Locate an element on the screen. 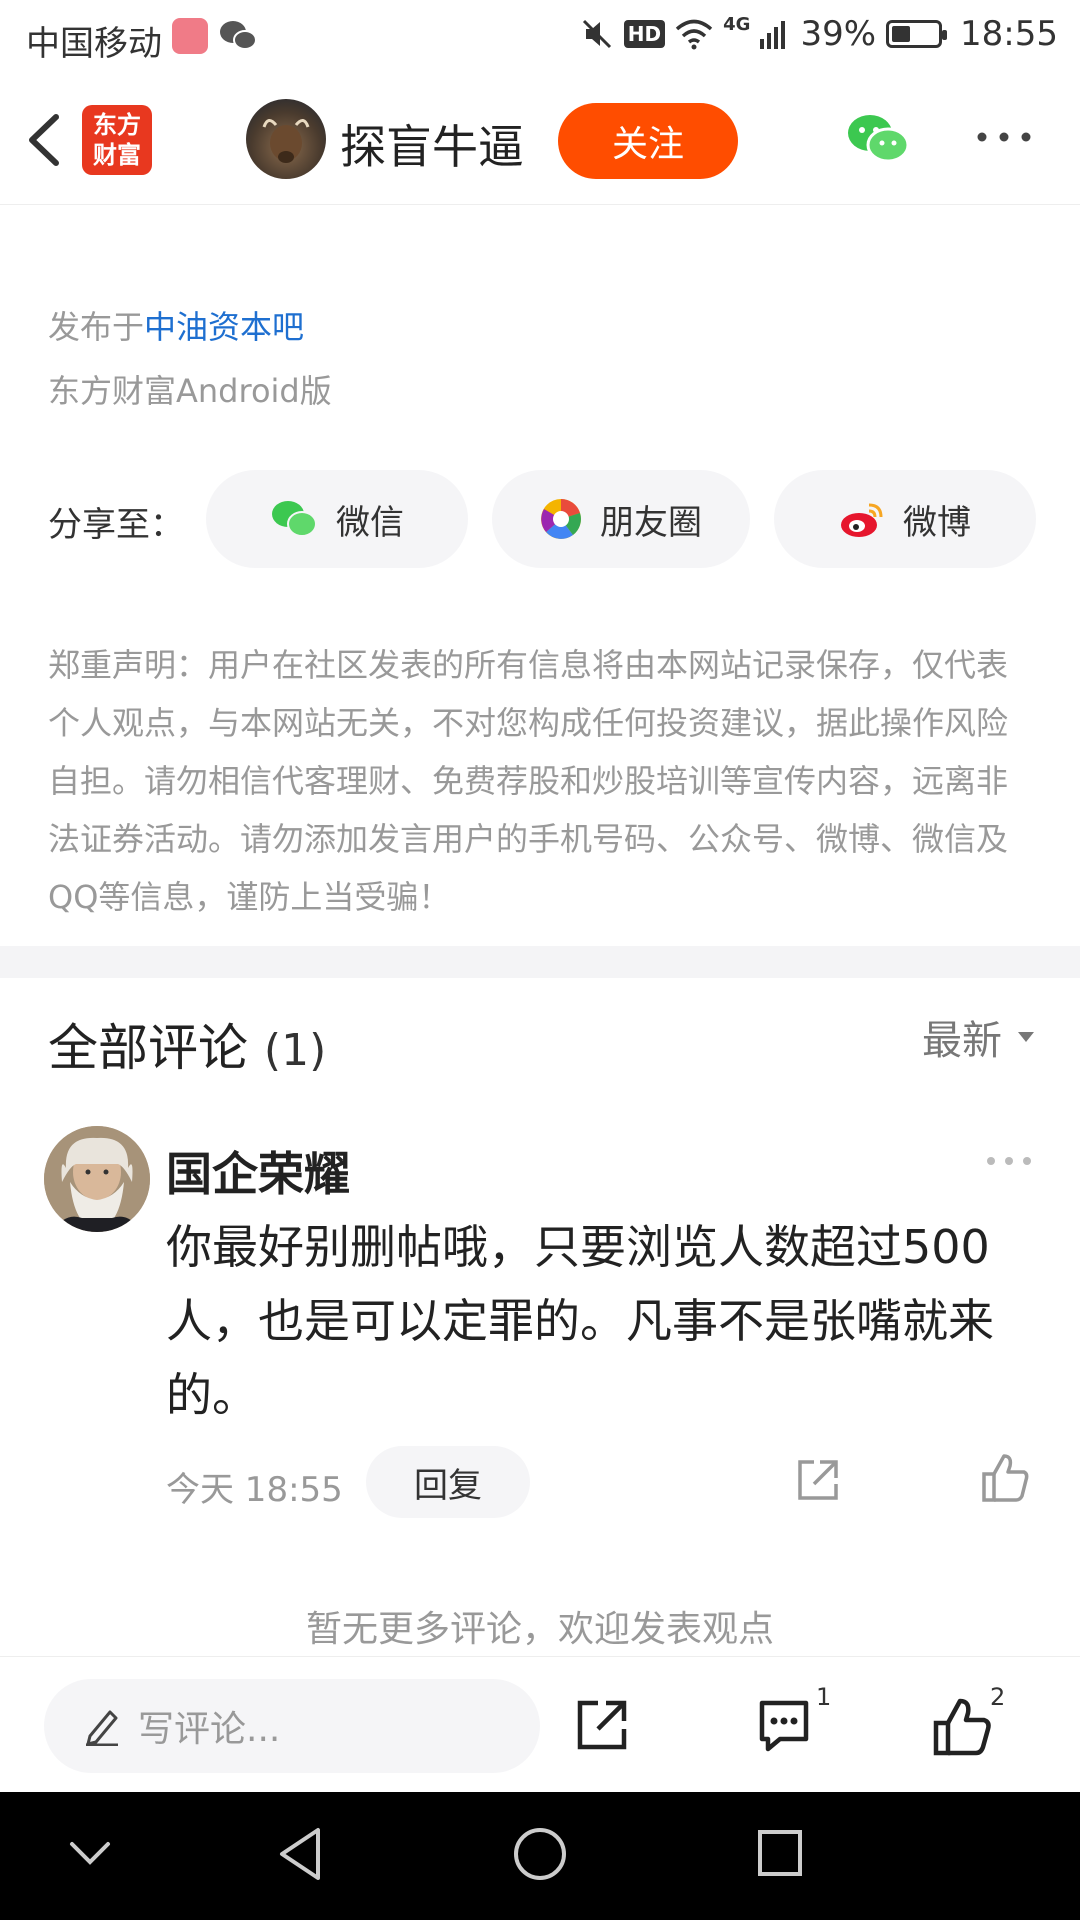 The width and height of the screenshot is (1080, 1920). share-wechat-label: 微信 is located at coordinates (370, 522).